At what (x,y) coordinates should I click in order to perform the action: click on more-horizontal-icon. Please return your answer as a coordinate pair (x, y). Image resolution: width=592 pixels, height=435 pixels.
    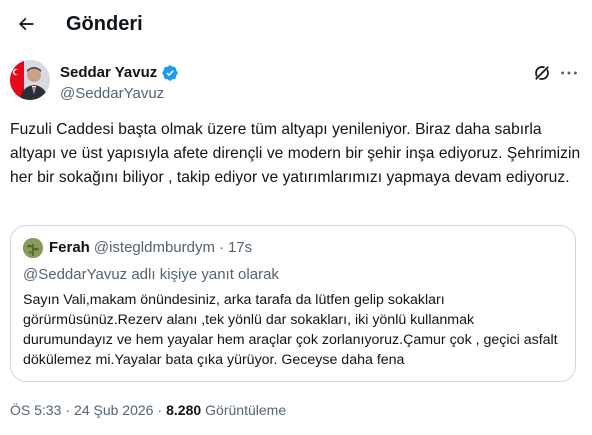
    Looking at the image, I should click on (569, 73).